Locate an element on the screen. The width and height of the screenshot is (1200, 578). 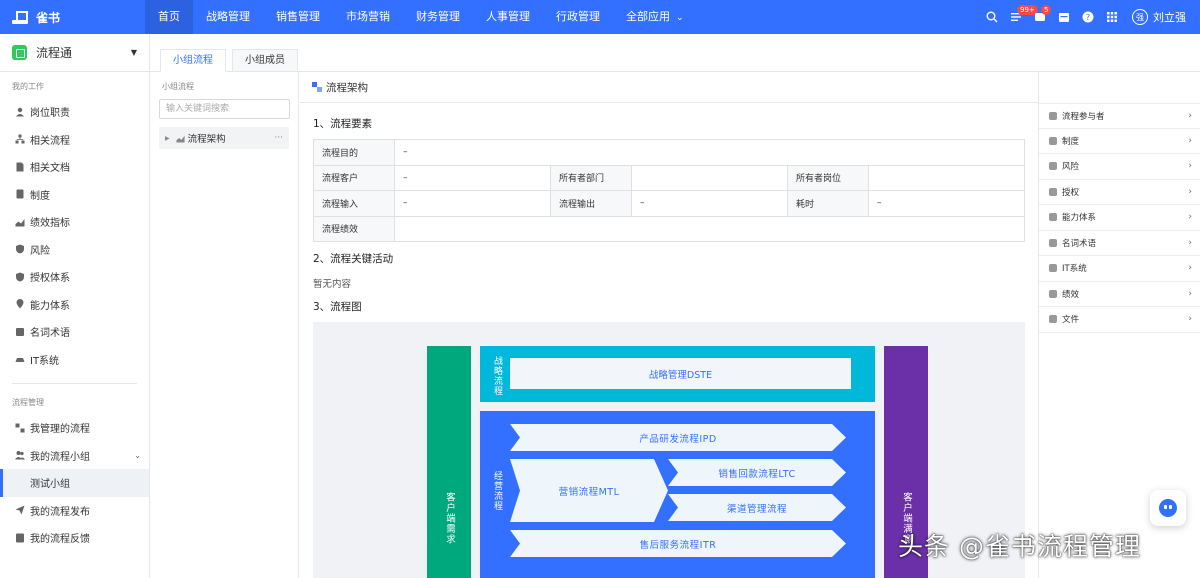
sidebar-item-my-process-group: 我的流程小组 ⌄ is located at coordinates (74, 456).